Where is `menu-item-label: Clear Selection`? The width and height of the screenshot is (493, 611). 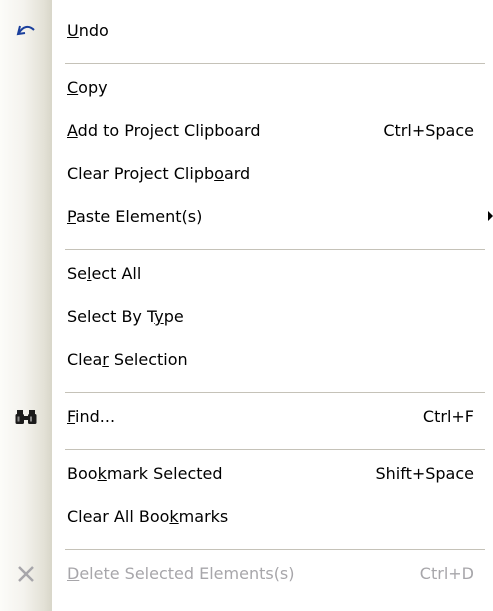 menu-item-label: Clear Selection is located at coordinates (127, 359).